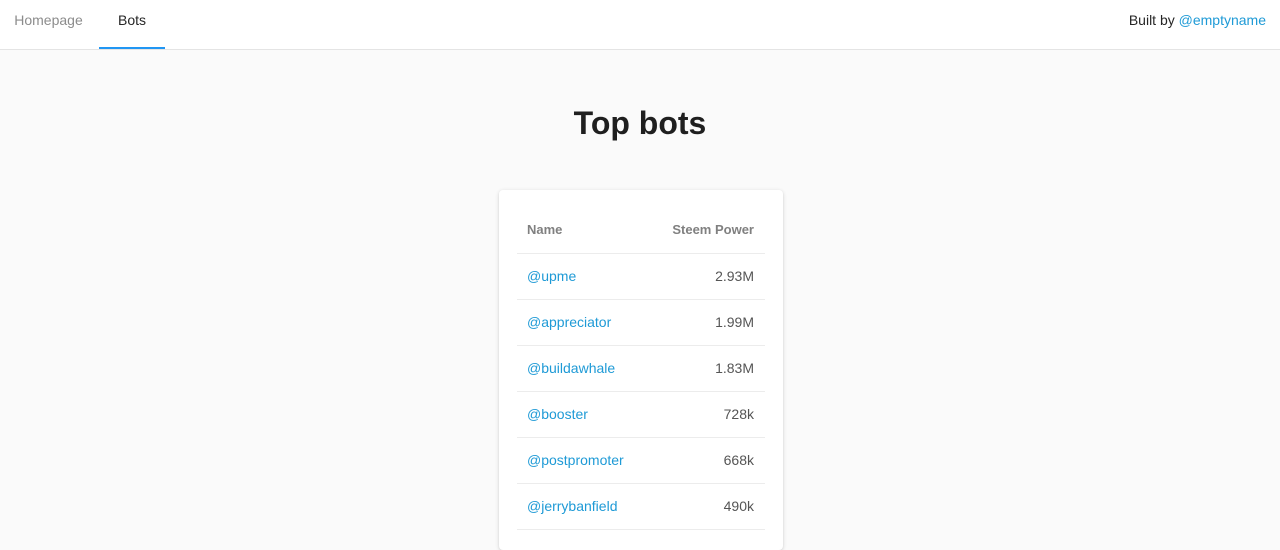 The height and width of the screenshot is (550, 1280). I want to click on column-header-name: Name, so click(545, 229).